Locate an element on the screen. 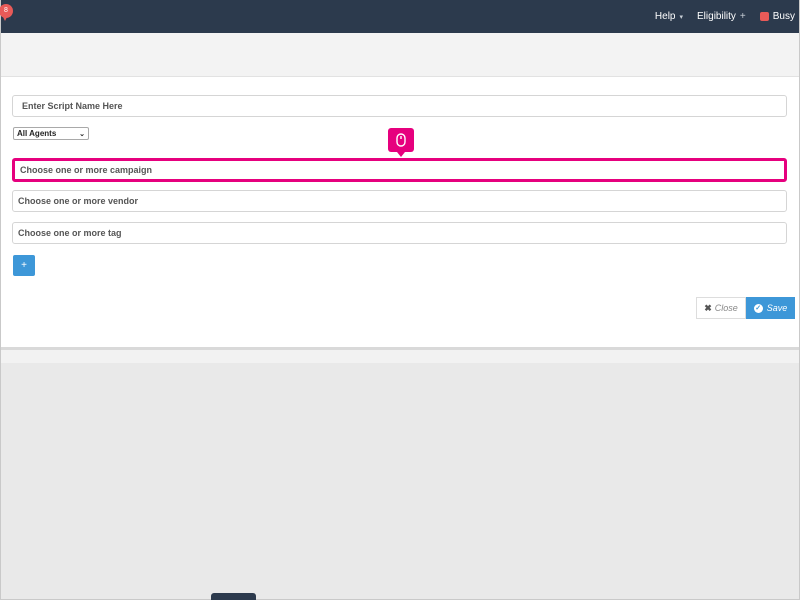 This screenshot has width=800, height=600. help-menu: Help ▾ is located at coordinates (669, 16).